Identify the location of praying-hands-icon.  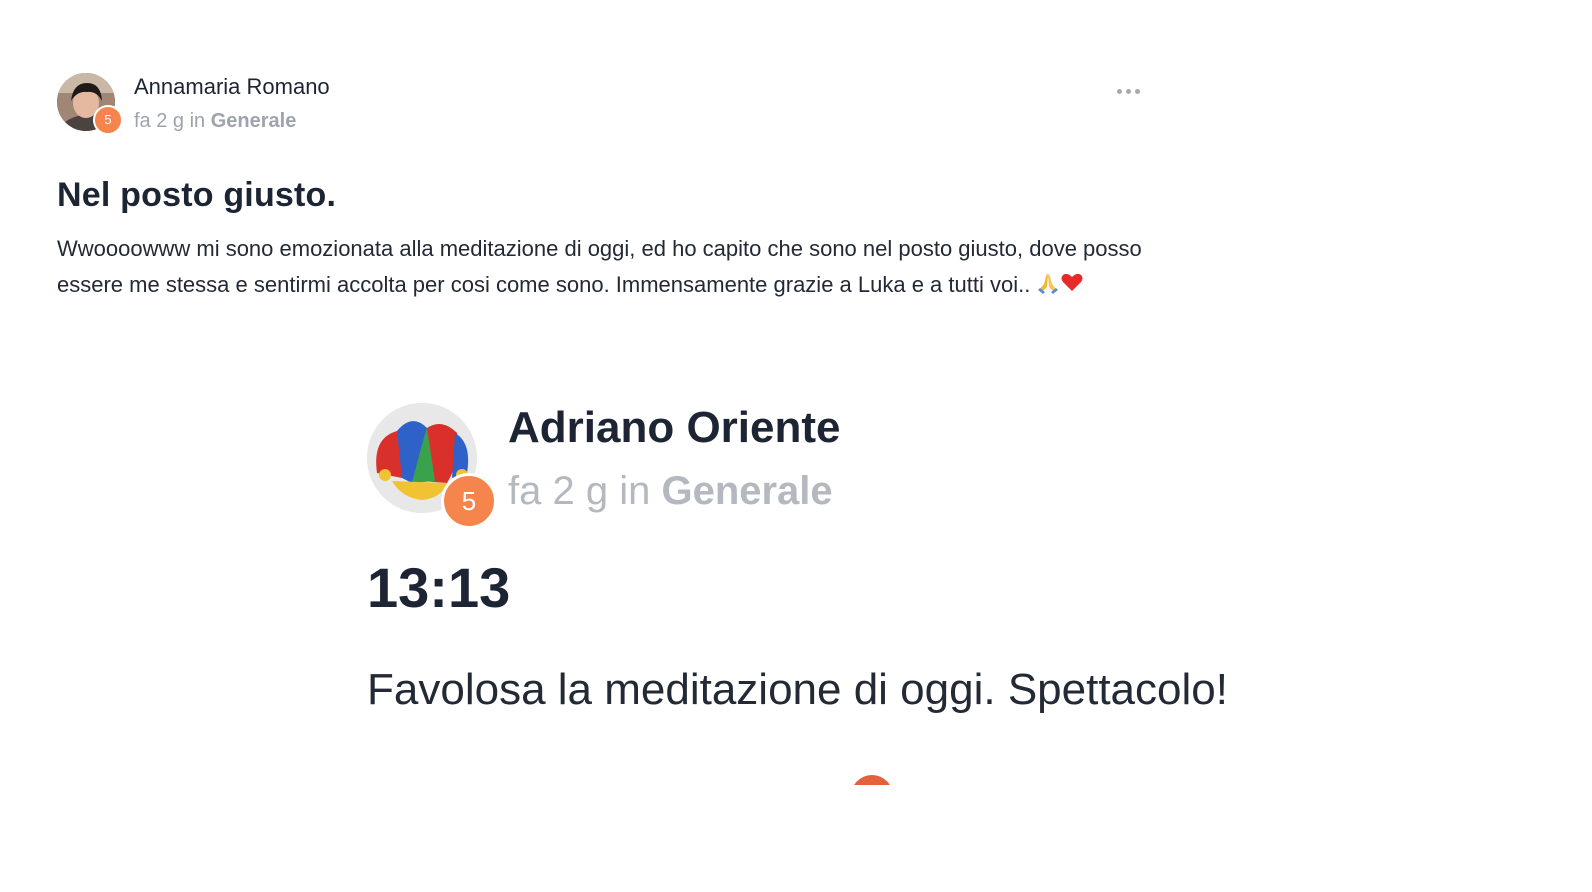
(1048, 283).